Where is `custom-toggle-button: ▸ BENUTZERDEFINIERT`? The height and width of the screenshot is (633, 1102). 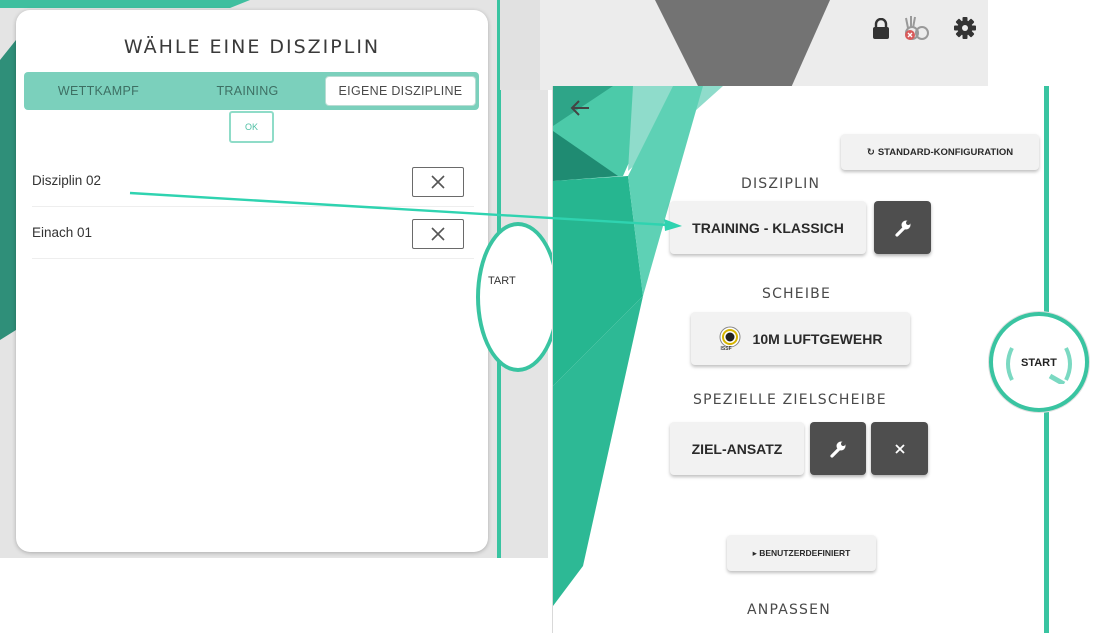 custom-toggle-button: ▸ BENUTZERDEFINIERT is located at coordinates (801, 553).